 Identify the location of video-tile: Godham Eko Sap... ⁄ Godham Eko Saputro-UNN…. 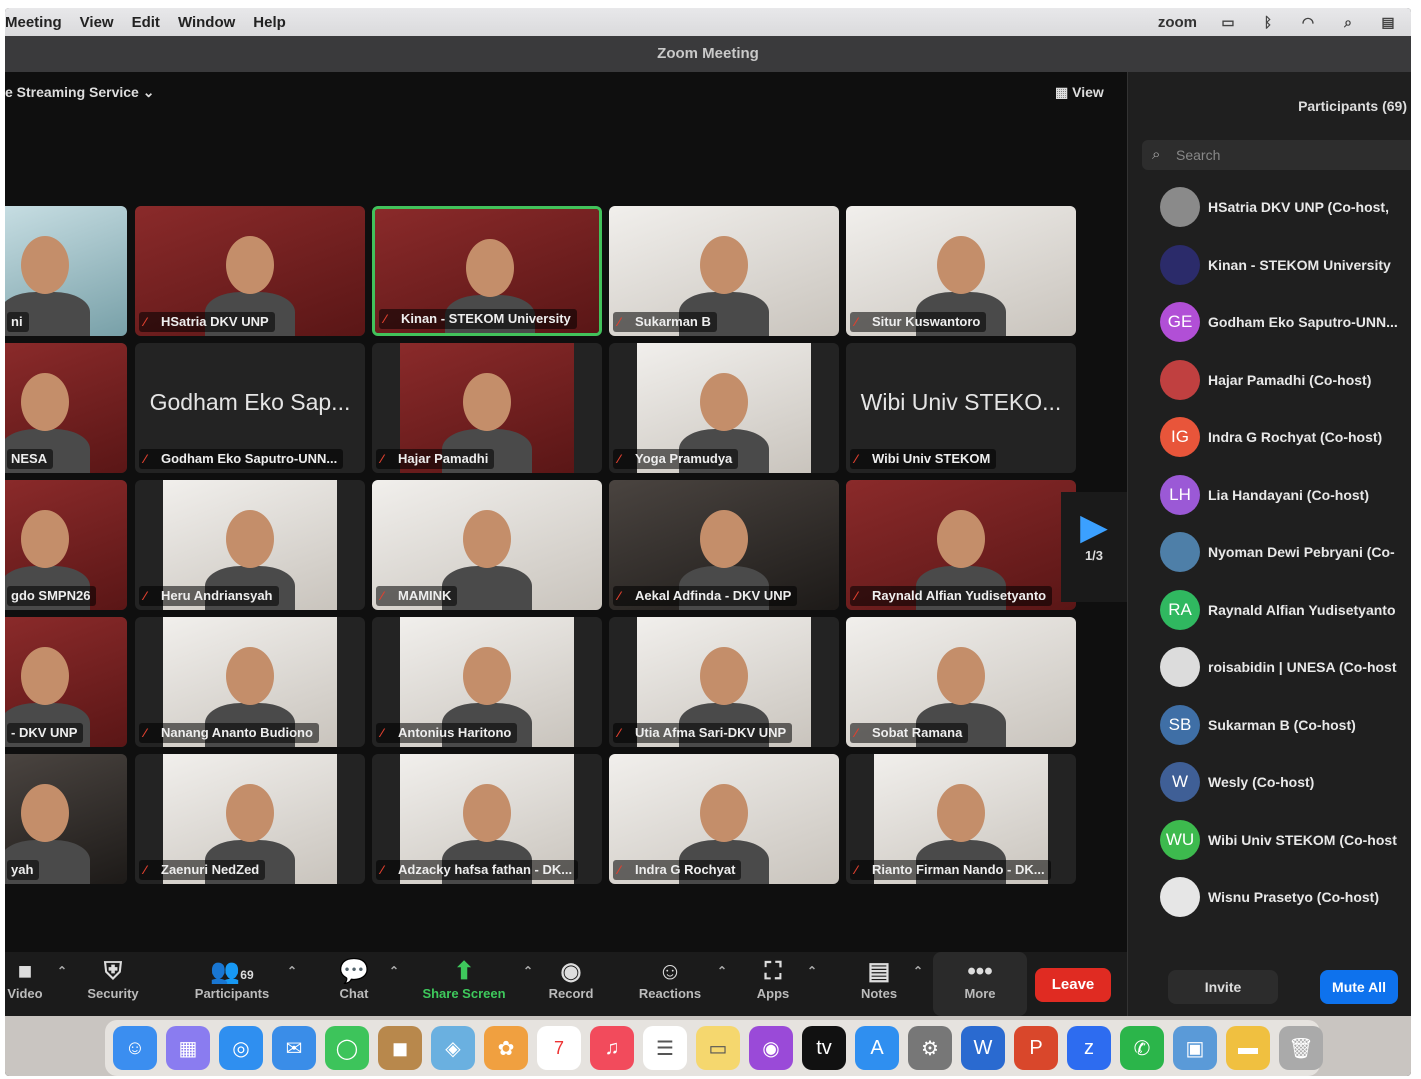
(250, 408).